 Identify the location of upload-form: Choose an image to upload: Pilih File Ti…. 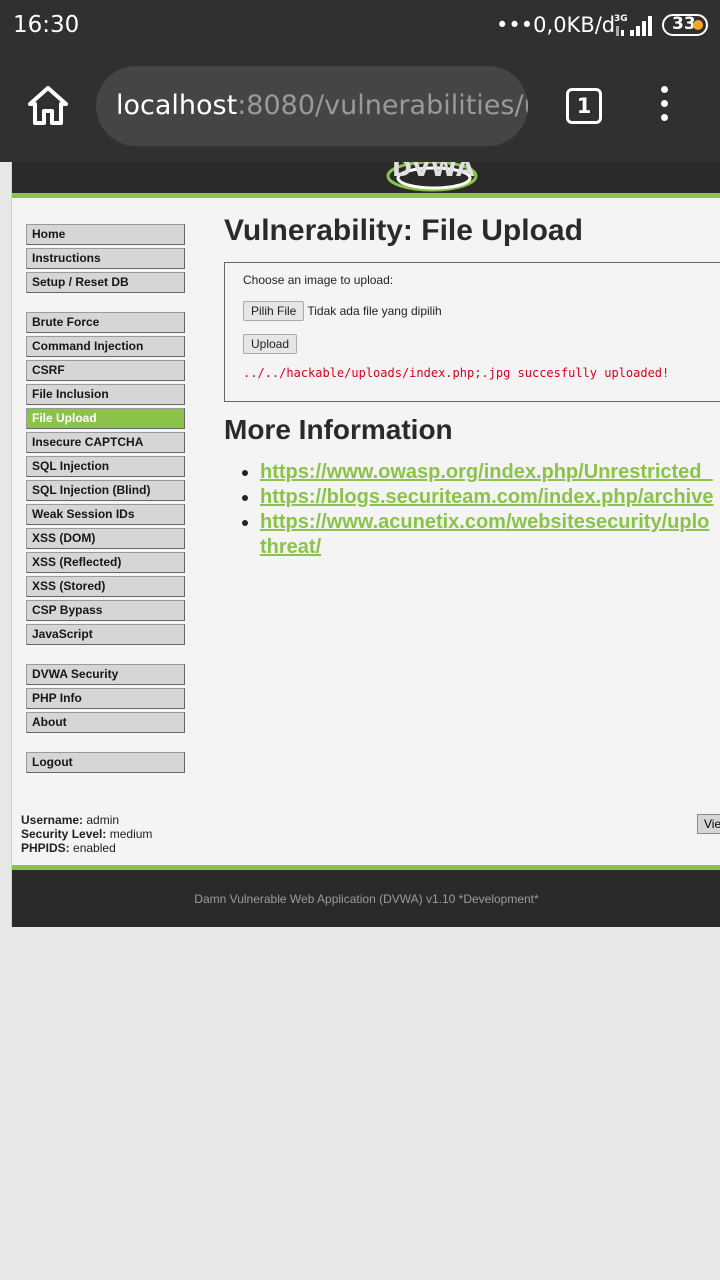
(472, 332).